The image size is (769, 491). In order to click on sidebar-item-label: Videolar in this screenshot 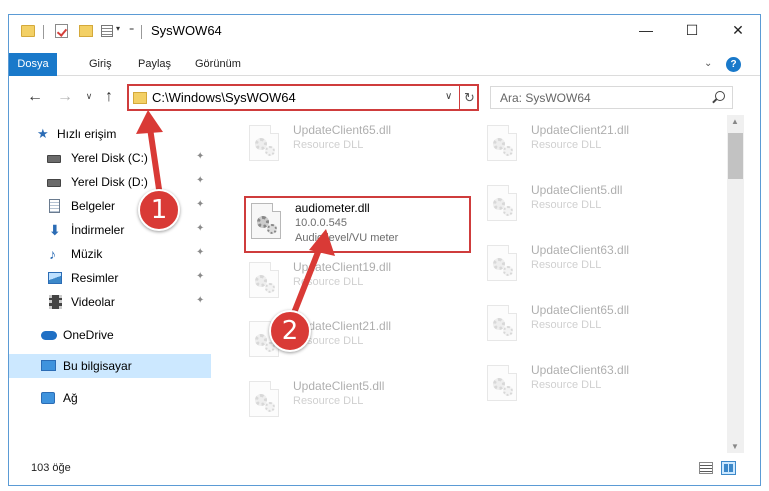, I will do `click(93, 302)`.